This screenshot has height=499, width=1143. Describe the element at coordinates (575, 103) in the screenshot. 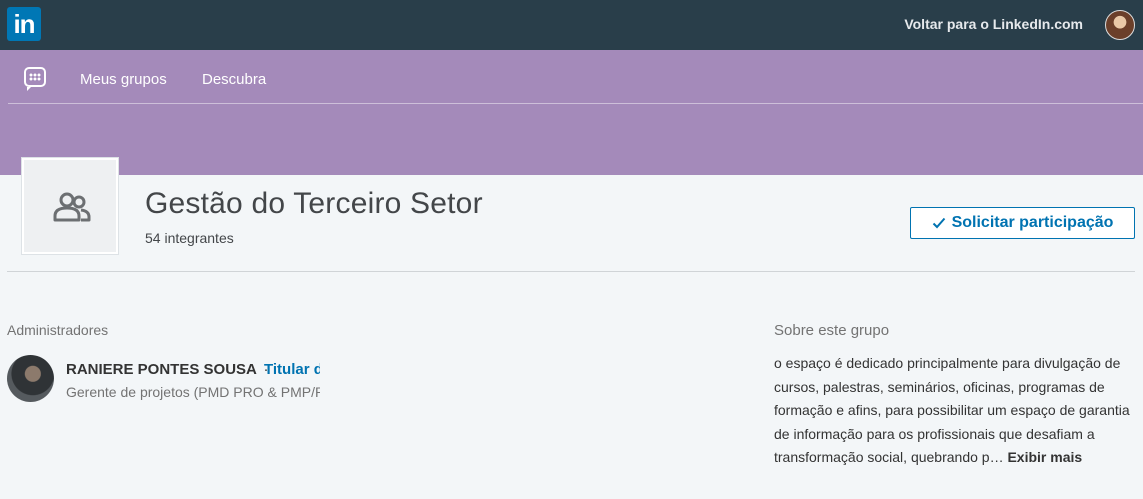

I see `nav-divider` at that location.